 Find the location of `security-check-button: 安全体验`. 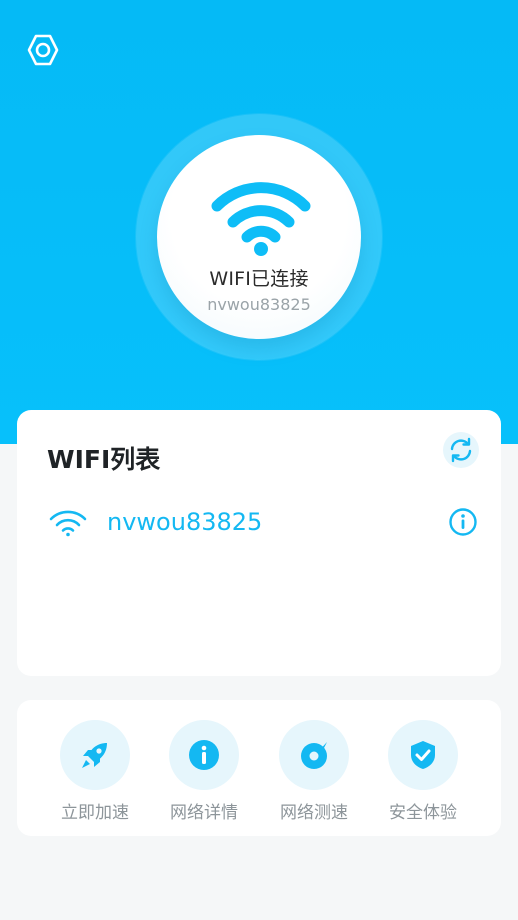

security-check-button: 安全体验 is located at coordinates (423, 771).